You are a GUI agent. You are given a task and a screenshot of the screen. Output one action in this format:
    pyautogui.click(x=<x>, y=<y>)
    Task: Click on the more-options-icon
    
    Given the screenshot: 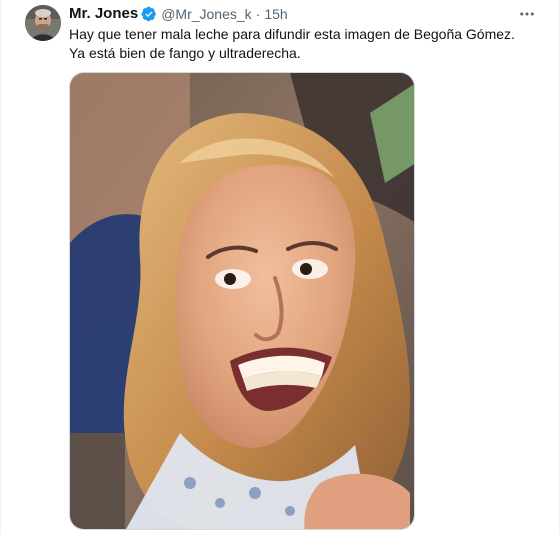 What is the action you would take?
    pyautogui.click(x=527, y=14)
    